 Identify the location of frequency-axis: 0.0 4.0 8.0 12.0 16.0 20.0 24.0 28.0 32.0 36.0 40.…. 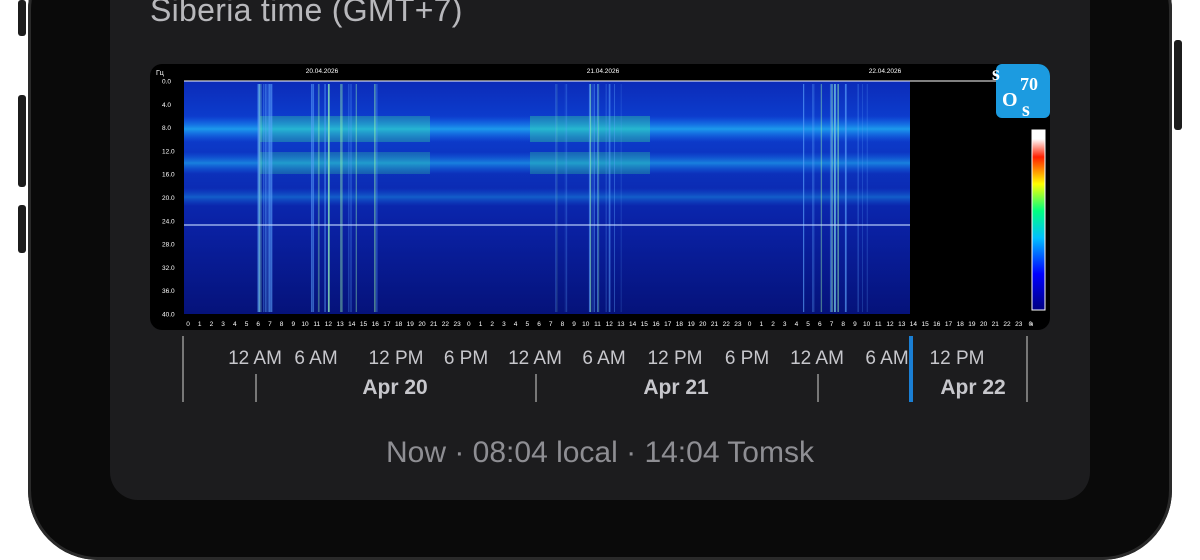
(168, 199).